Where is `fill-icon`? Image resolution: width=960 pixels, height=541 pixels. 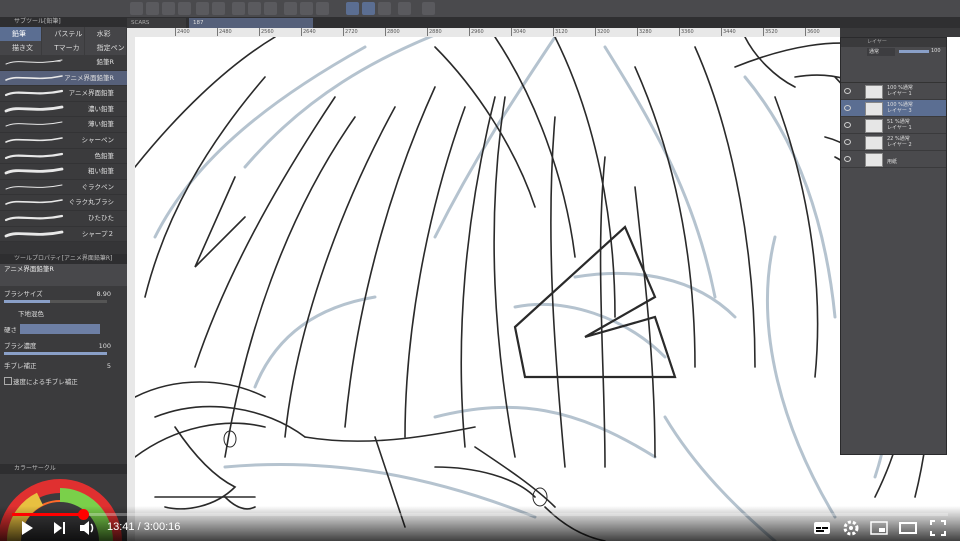
fill-icon is located at coordinates (254, 8).